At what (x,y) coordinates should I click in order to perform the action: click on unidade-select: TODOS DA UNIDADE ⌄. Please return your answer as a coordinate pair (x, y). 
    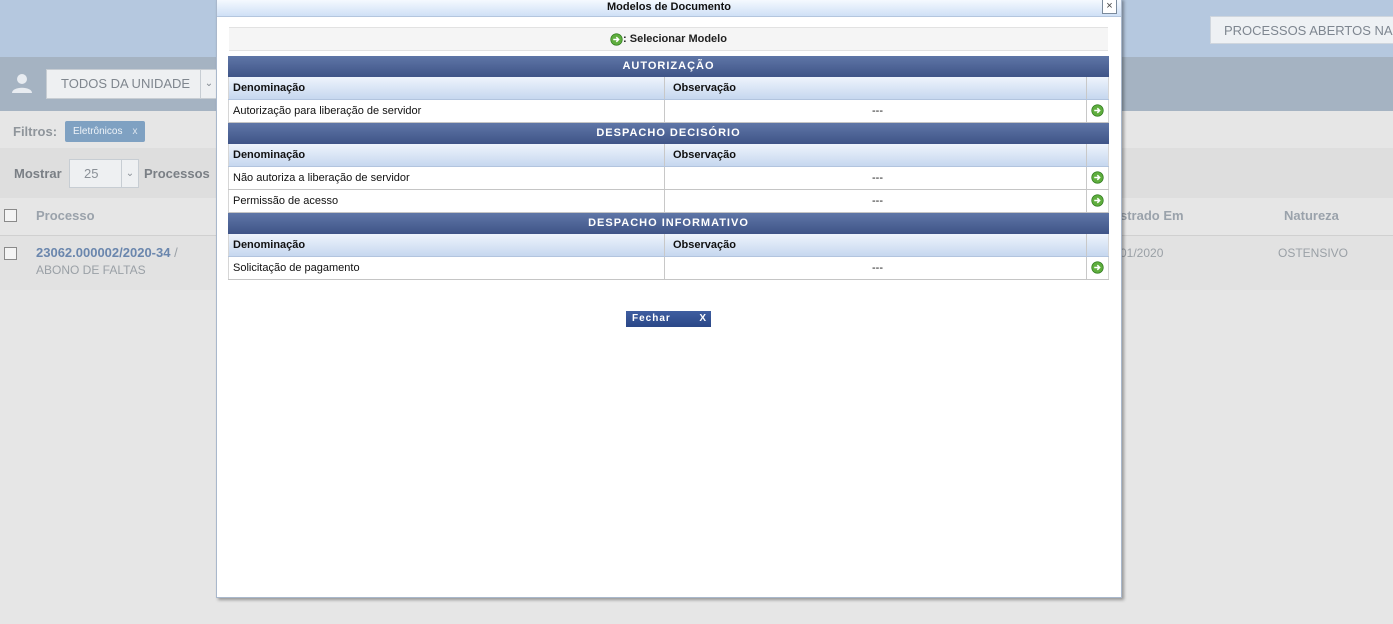
    Looking at the image, I should click on (132, 84).